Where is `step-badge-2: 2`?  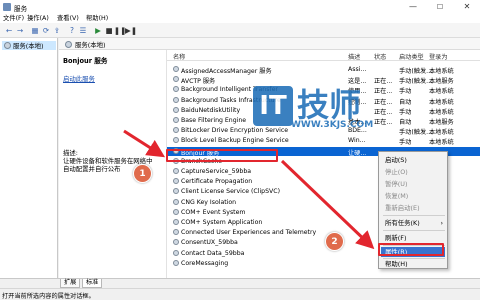
step-badge-2: 2 is located at coordinates (334, 241).